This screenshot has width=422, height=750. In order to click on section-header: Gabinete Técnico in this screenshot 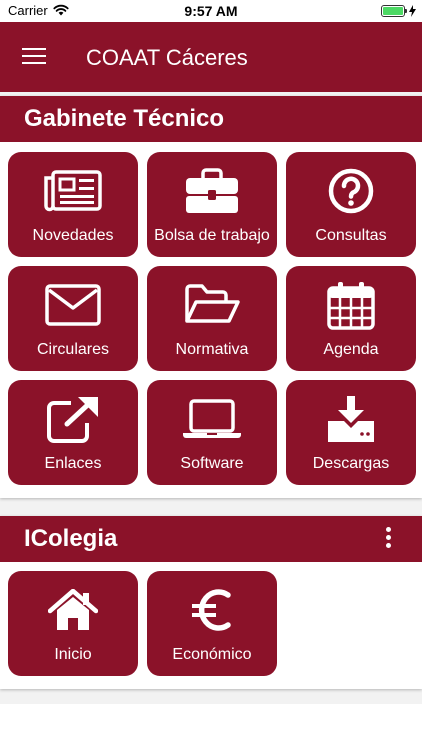, I will do `click(211, 119)`.